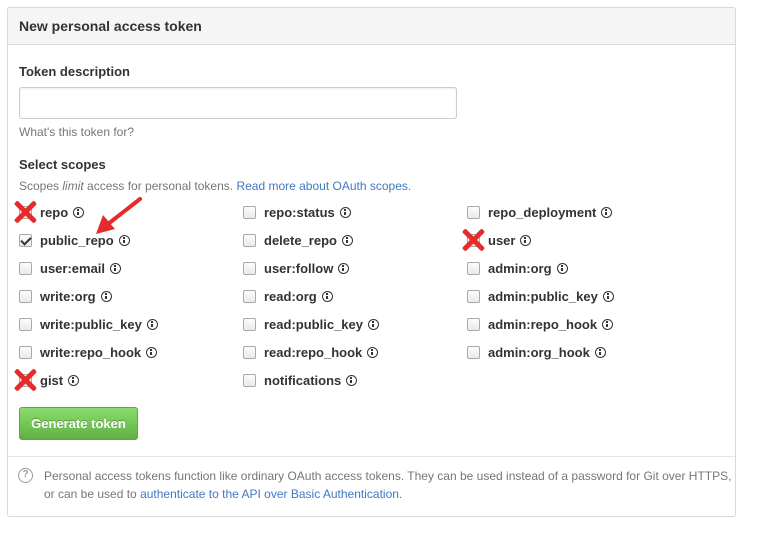 Image resolution: width=760 pixels, height=534 pixels. I want to click on scope-label: read:public_key, so click(313, 324).